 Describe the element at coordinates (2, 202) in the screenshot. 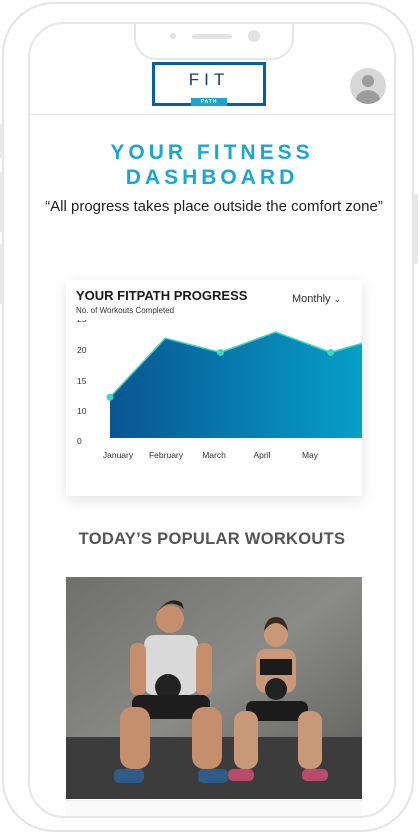

I see `volume-up-button` at that location.